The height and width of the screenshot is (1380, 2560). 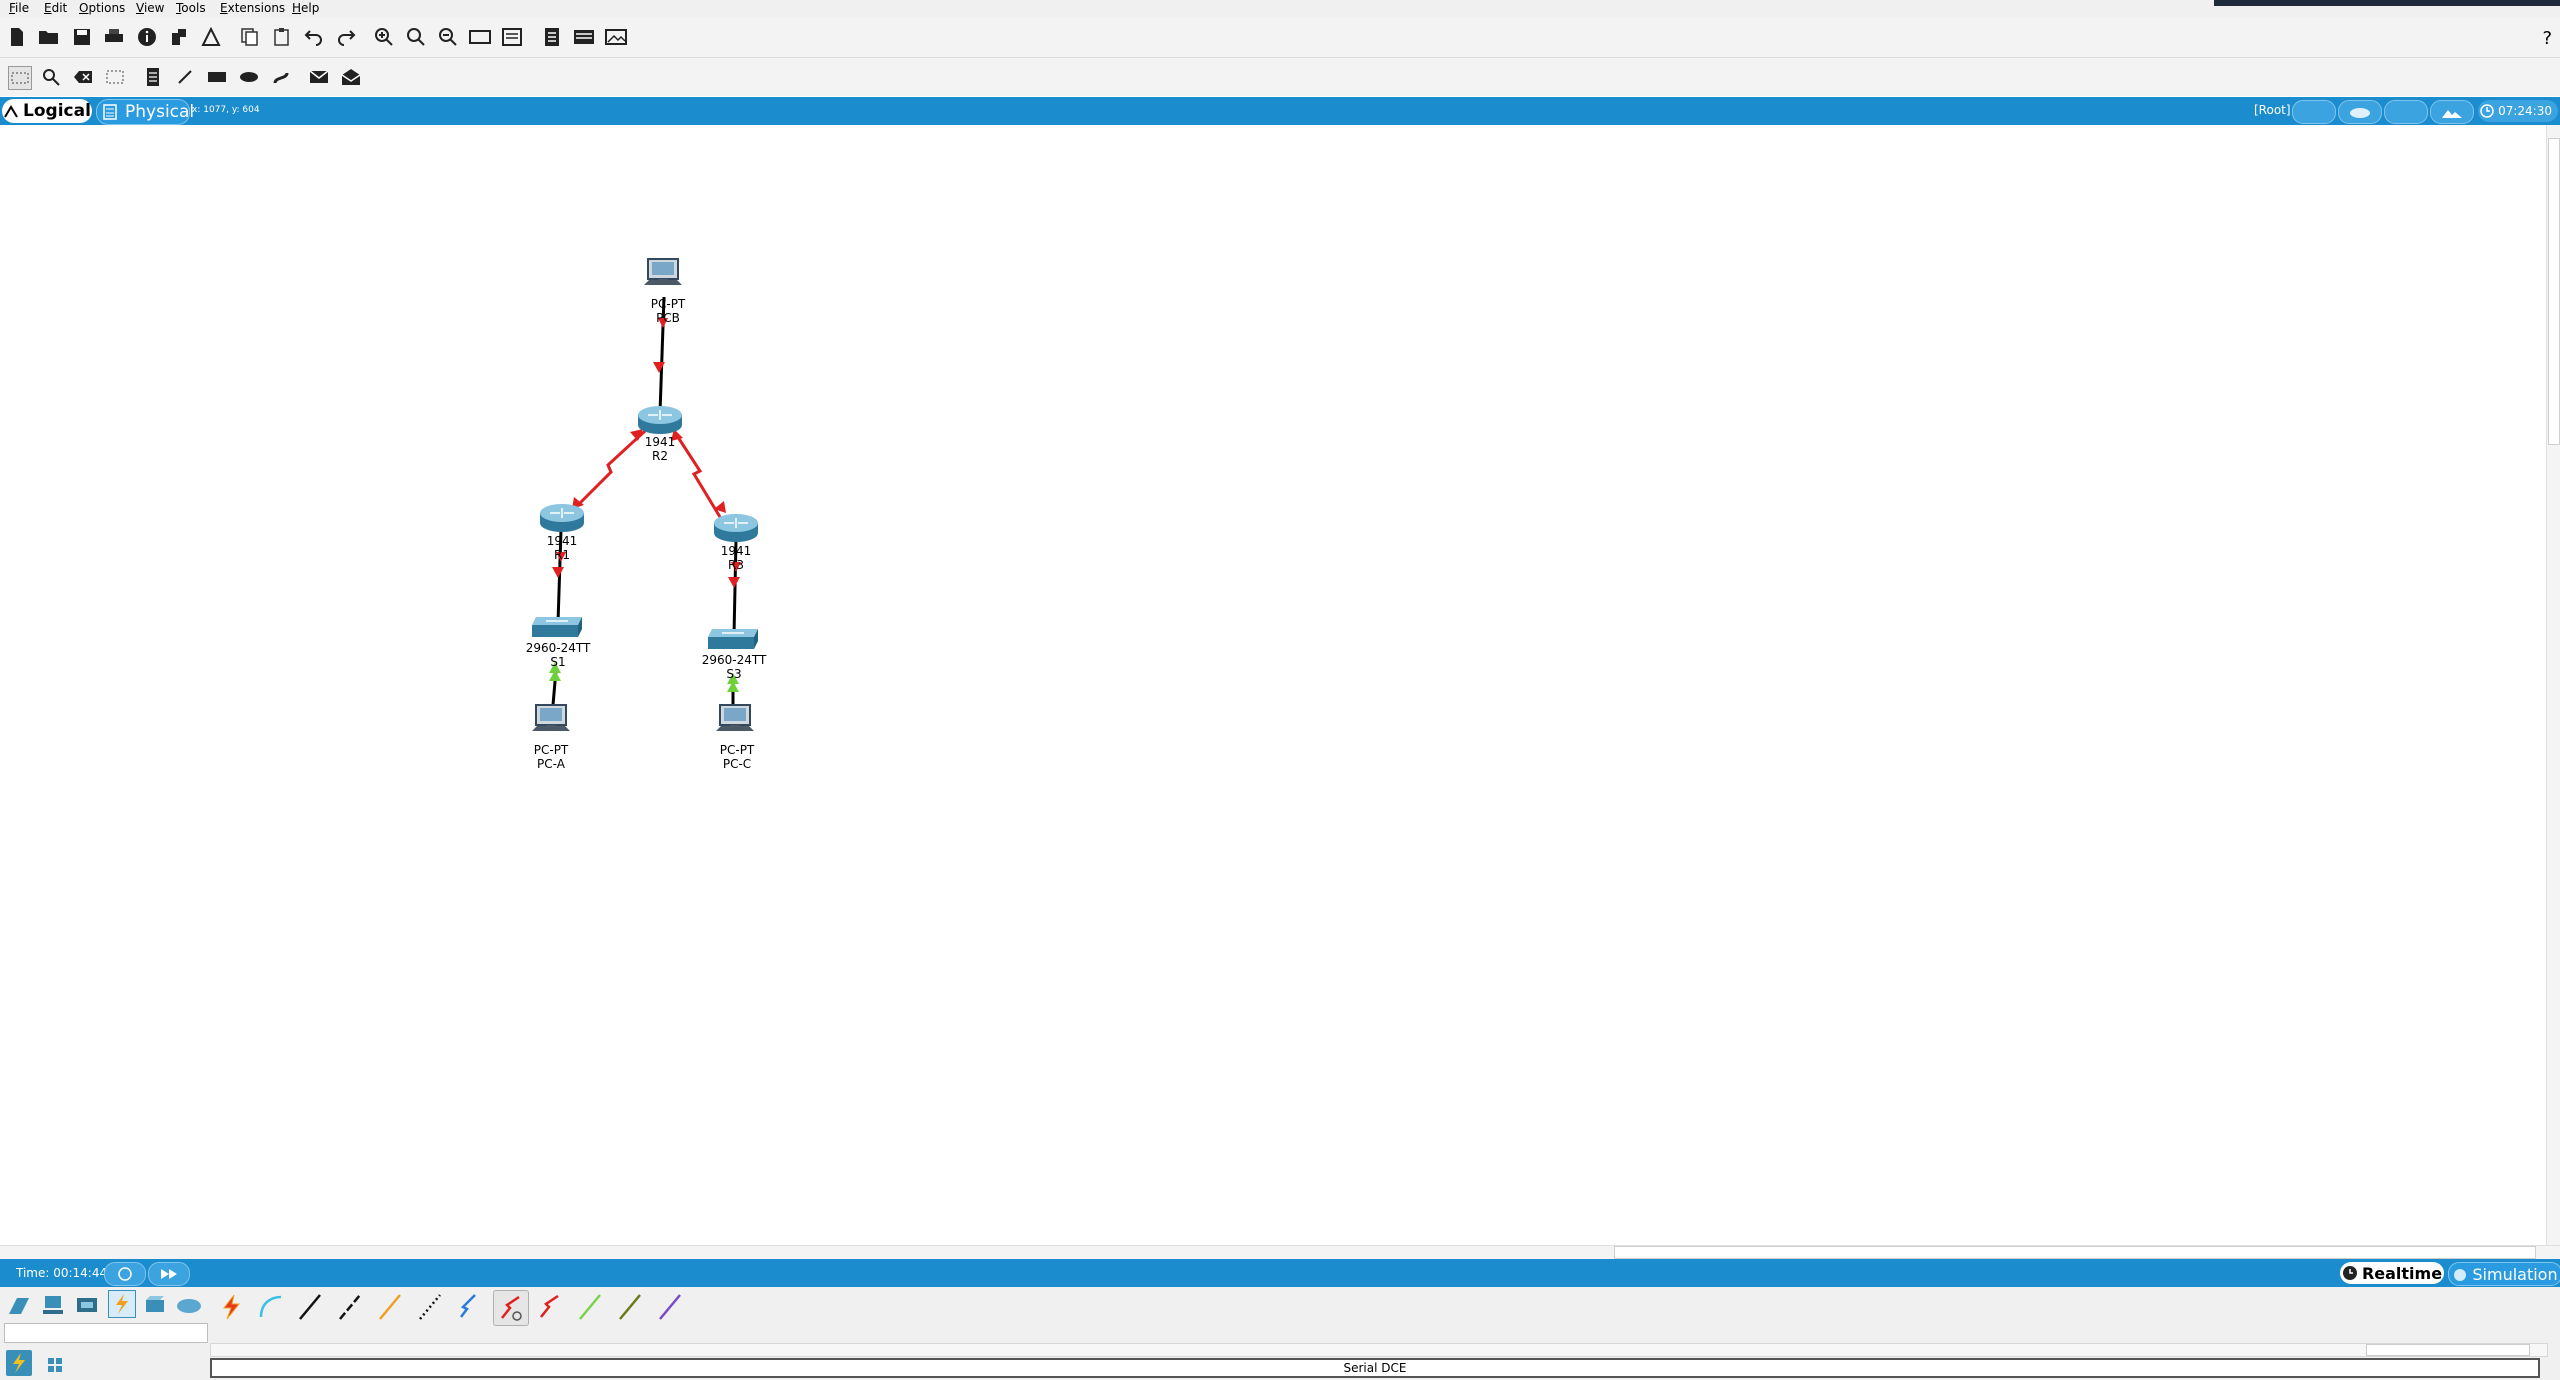 I want to click on menu-view: View, so click(x=150, y=8).